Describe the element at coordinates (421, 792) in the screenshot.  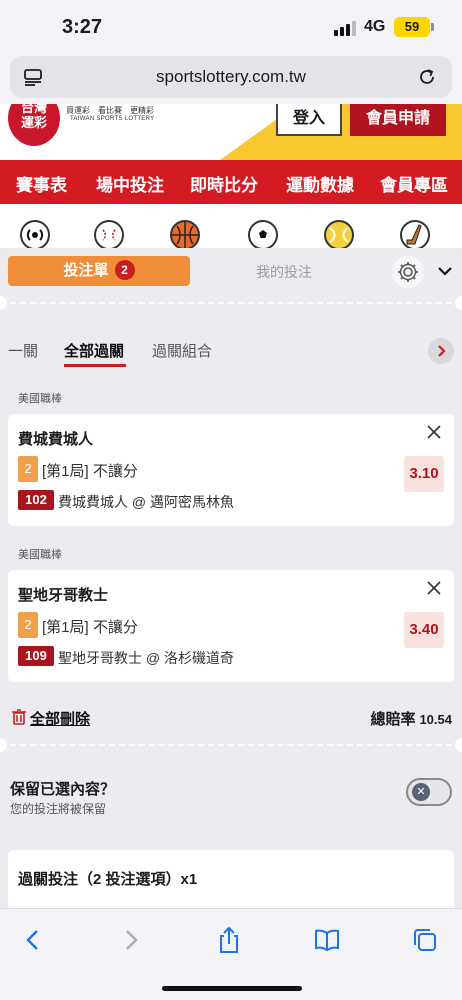
I see `toggle-off-icon: ✕` at that location.